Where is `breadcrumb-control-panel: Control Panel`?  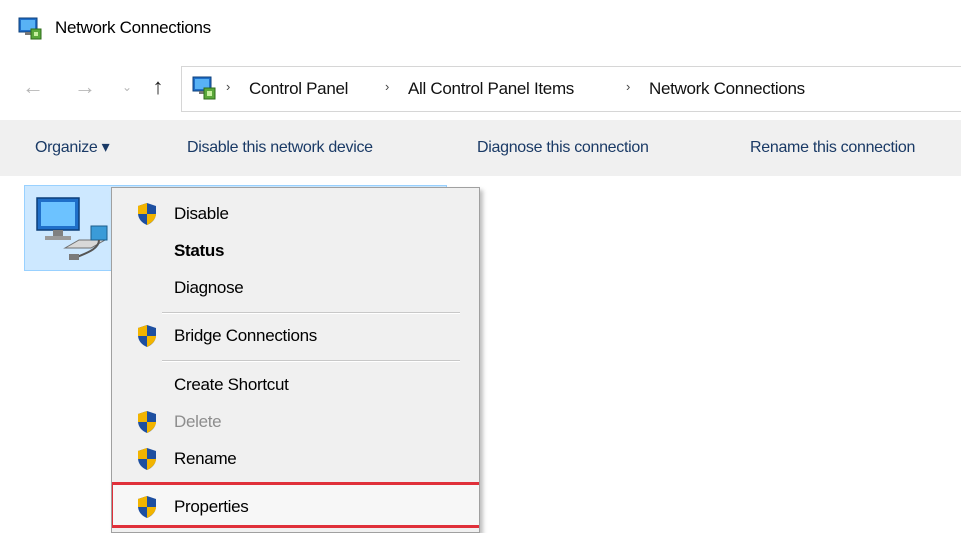
breadcrumb-control-panel: Control Panel is located at coordinates (298, 89).